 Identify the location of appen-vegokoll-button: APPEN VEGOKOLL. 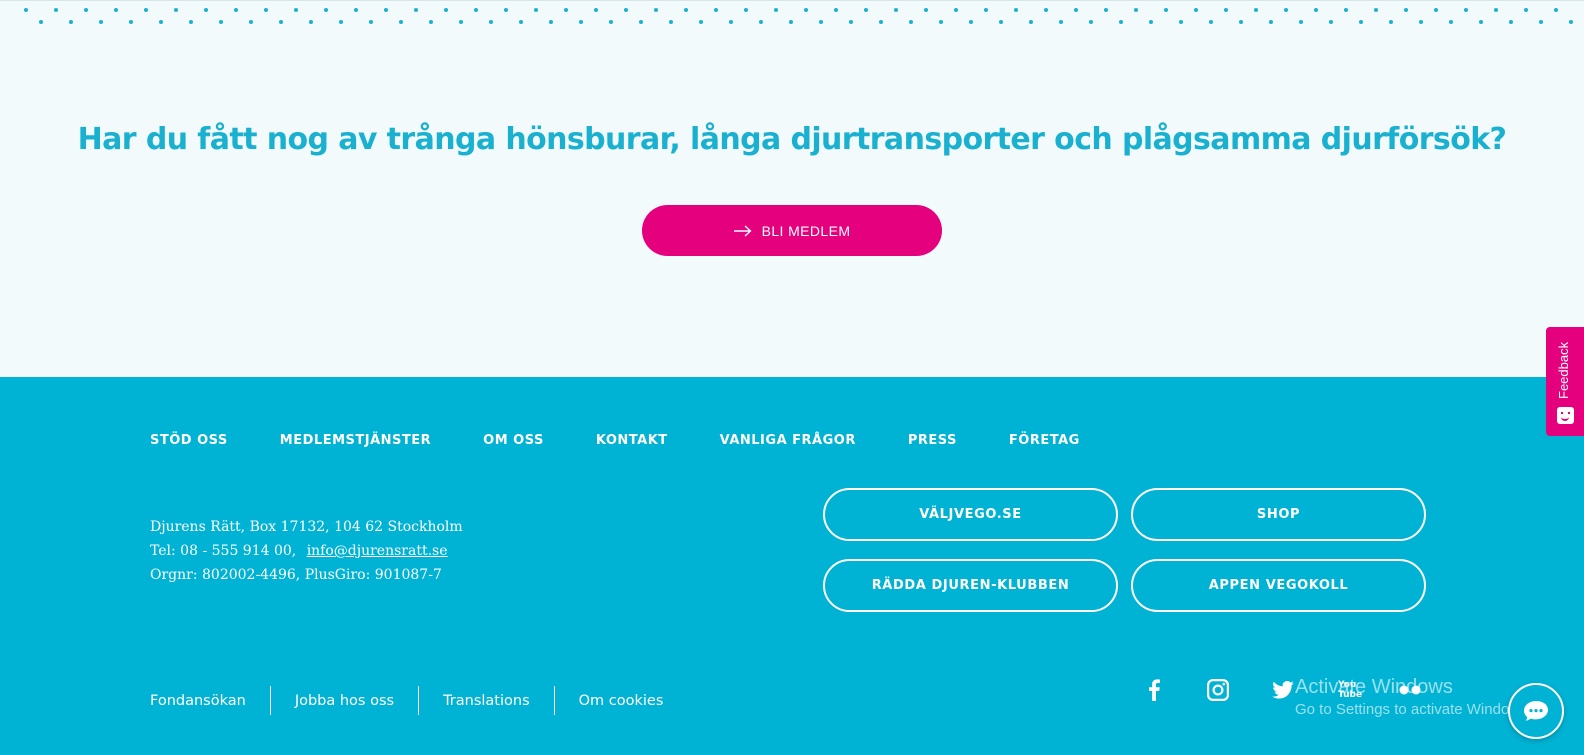
(1278, 585).